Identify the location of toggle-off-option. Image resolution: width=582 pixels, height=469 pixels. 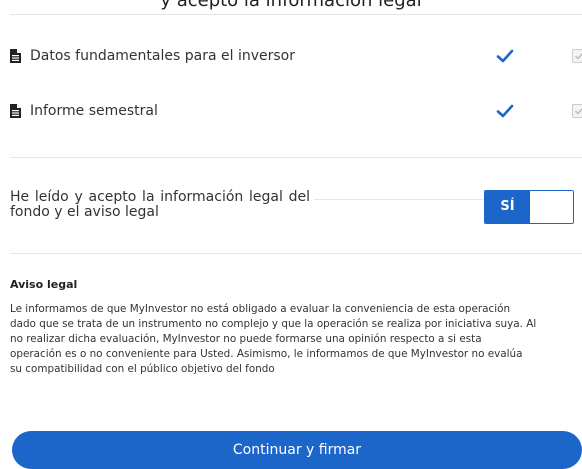
(551, 207).